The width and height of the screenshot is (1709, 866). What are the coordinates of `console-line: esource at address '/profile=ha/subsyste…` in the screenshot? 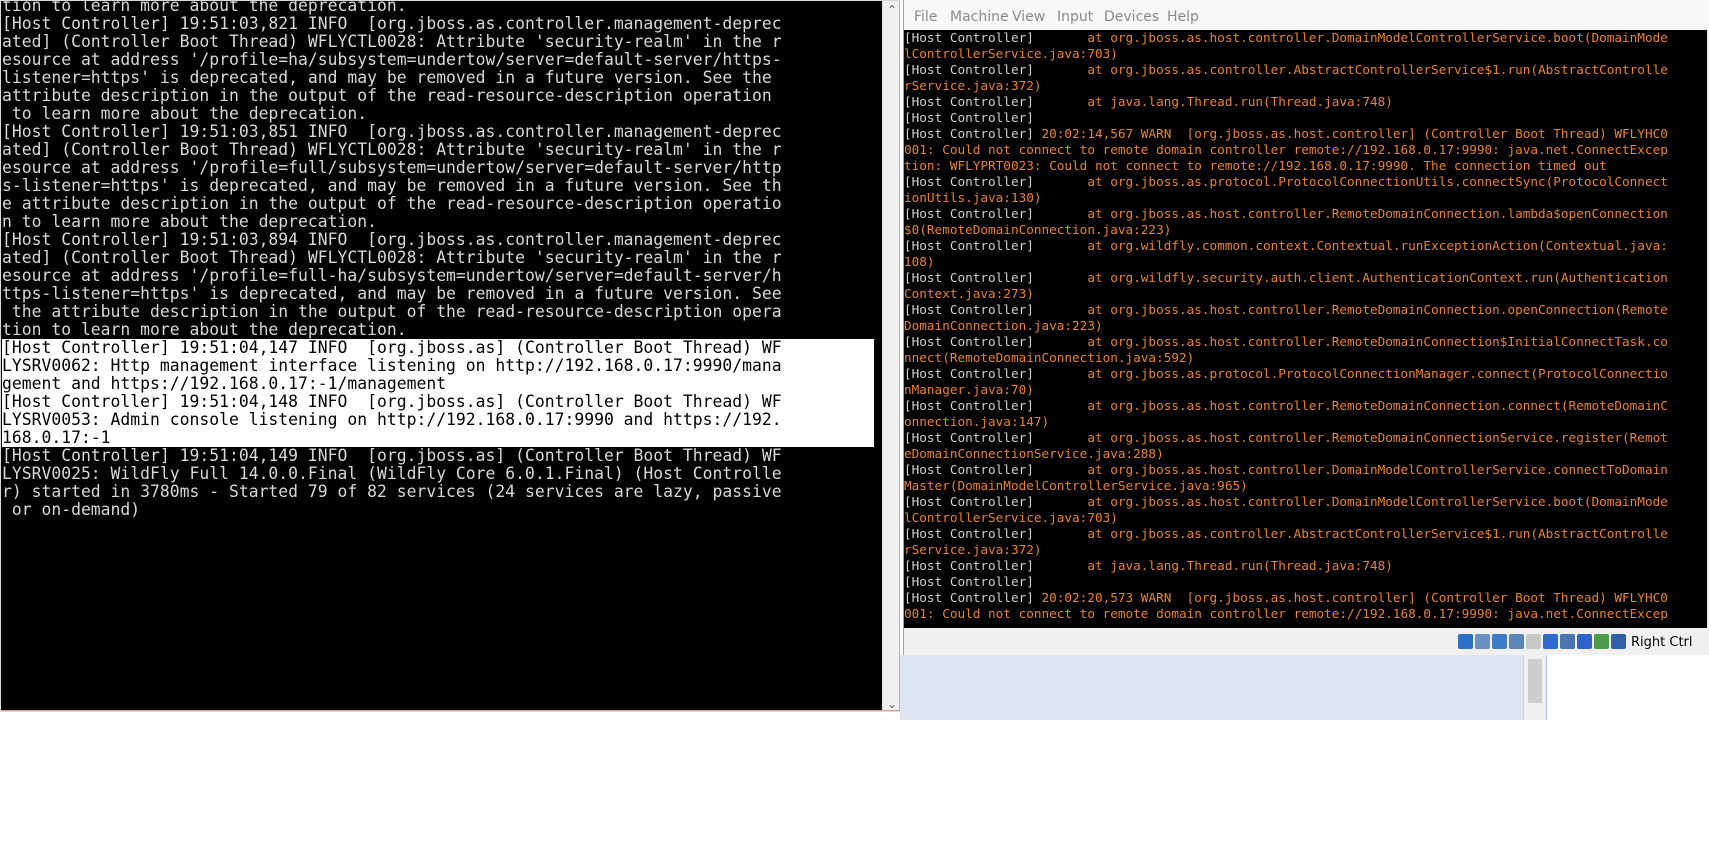 It's located at (392, 59).